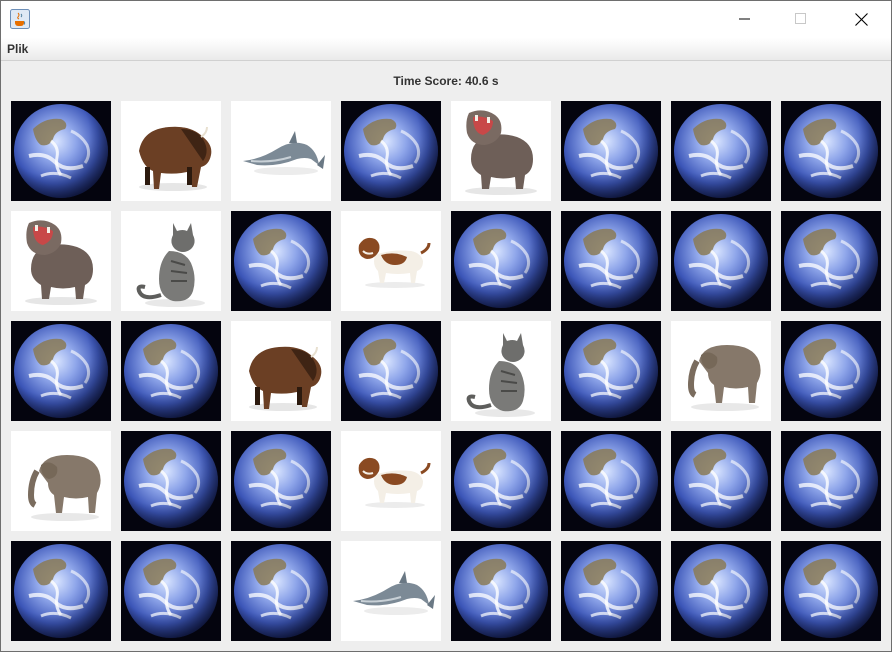  I want to click on minimize-button, so click(745, 19).